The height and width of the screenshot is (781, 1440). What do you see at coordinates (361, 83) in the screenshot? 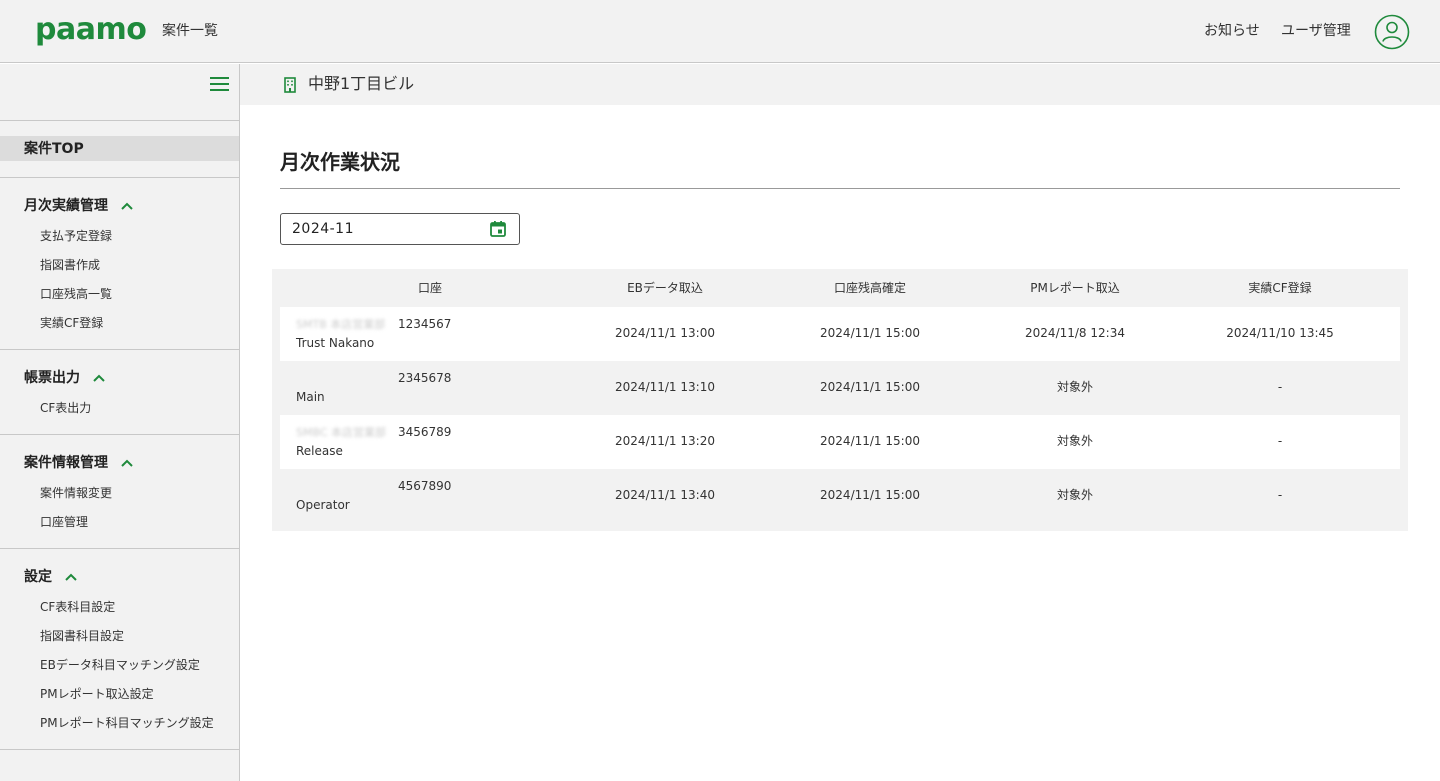
I see `building-name: 中野1丁目ビル` at bounding box center [361, 83].